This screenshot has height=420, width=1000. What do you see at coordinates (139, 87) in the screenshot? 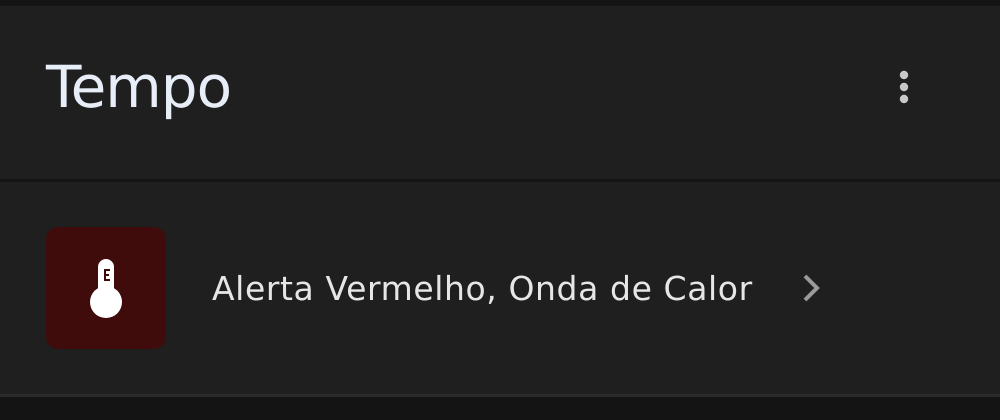
I see `page-title: Tempo` at bounding box center [139, 87].